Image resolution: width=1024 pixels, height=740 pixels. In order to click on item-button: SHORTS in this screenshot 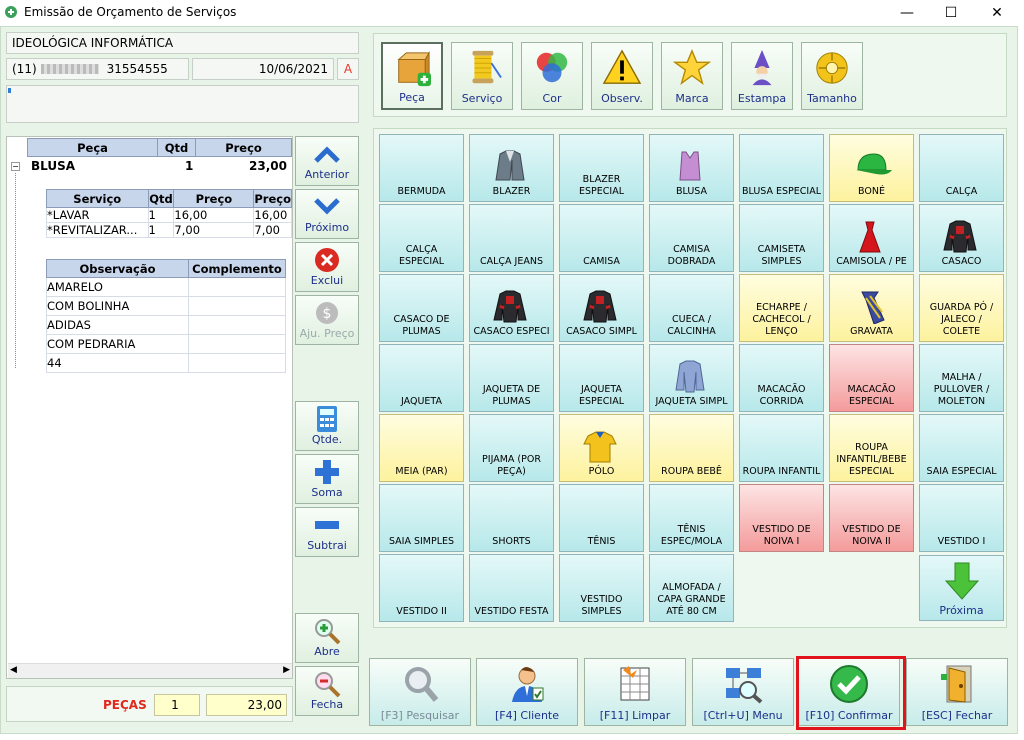, I will do `click(511, 518)`.